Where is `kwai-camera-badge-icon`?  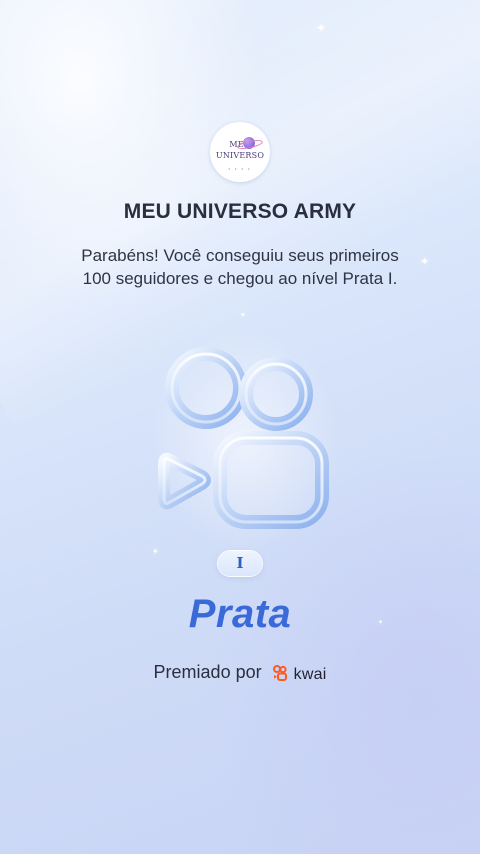 kwai-camera-badge-icon is located at coordinates (245, 440).